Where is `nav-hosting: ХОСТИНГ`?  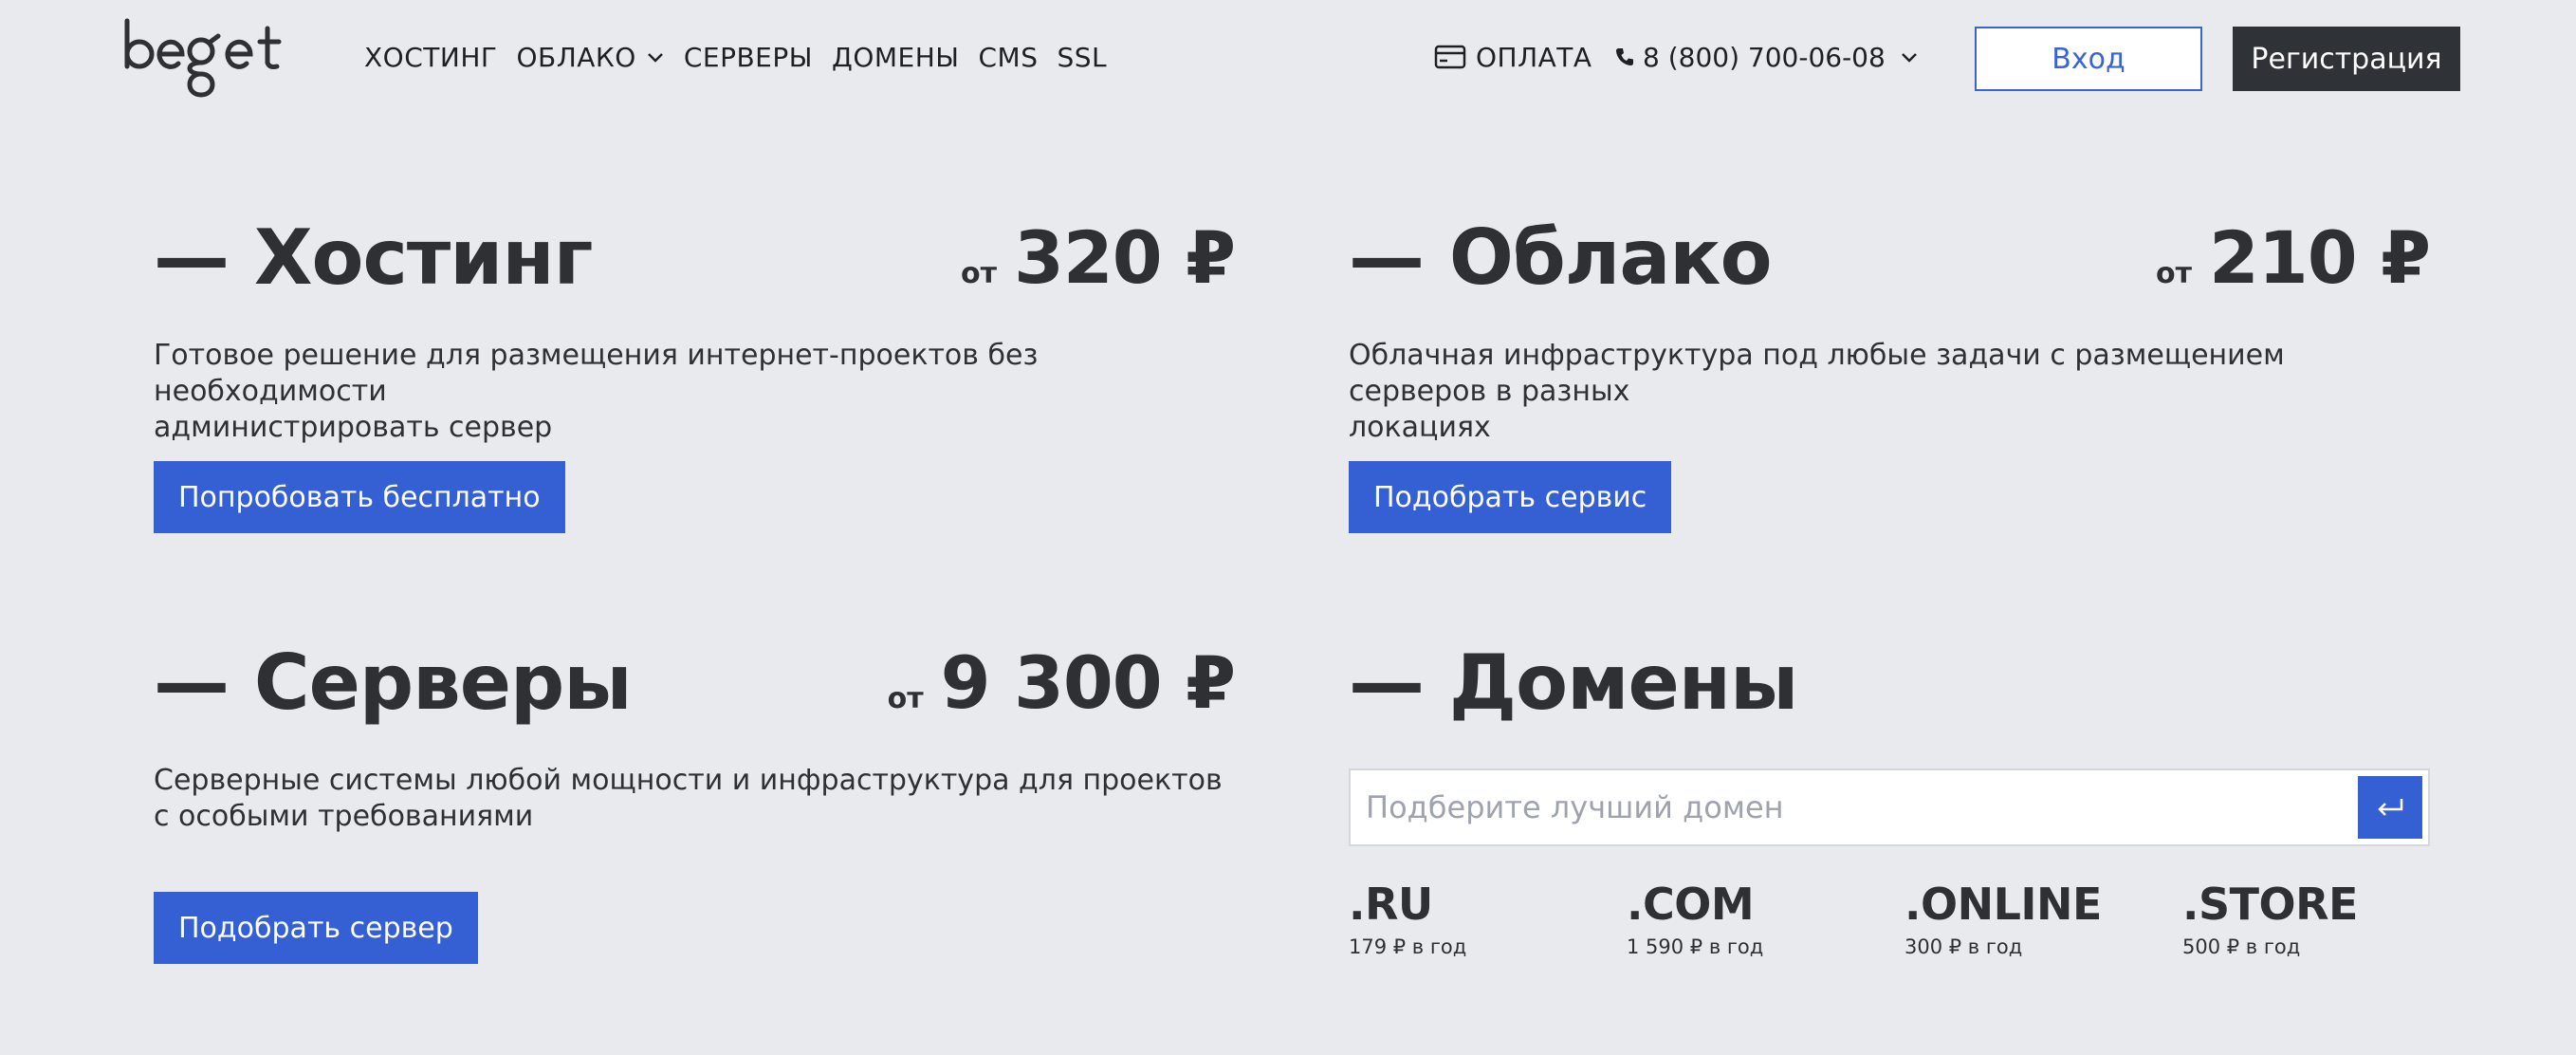 nav-hosting: ХОСТИНГ is located at coordinates (430, 57).